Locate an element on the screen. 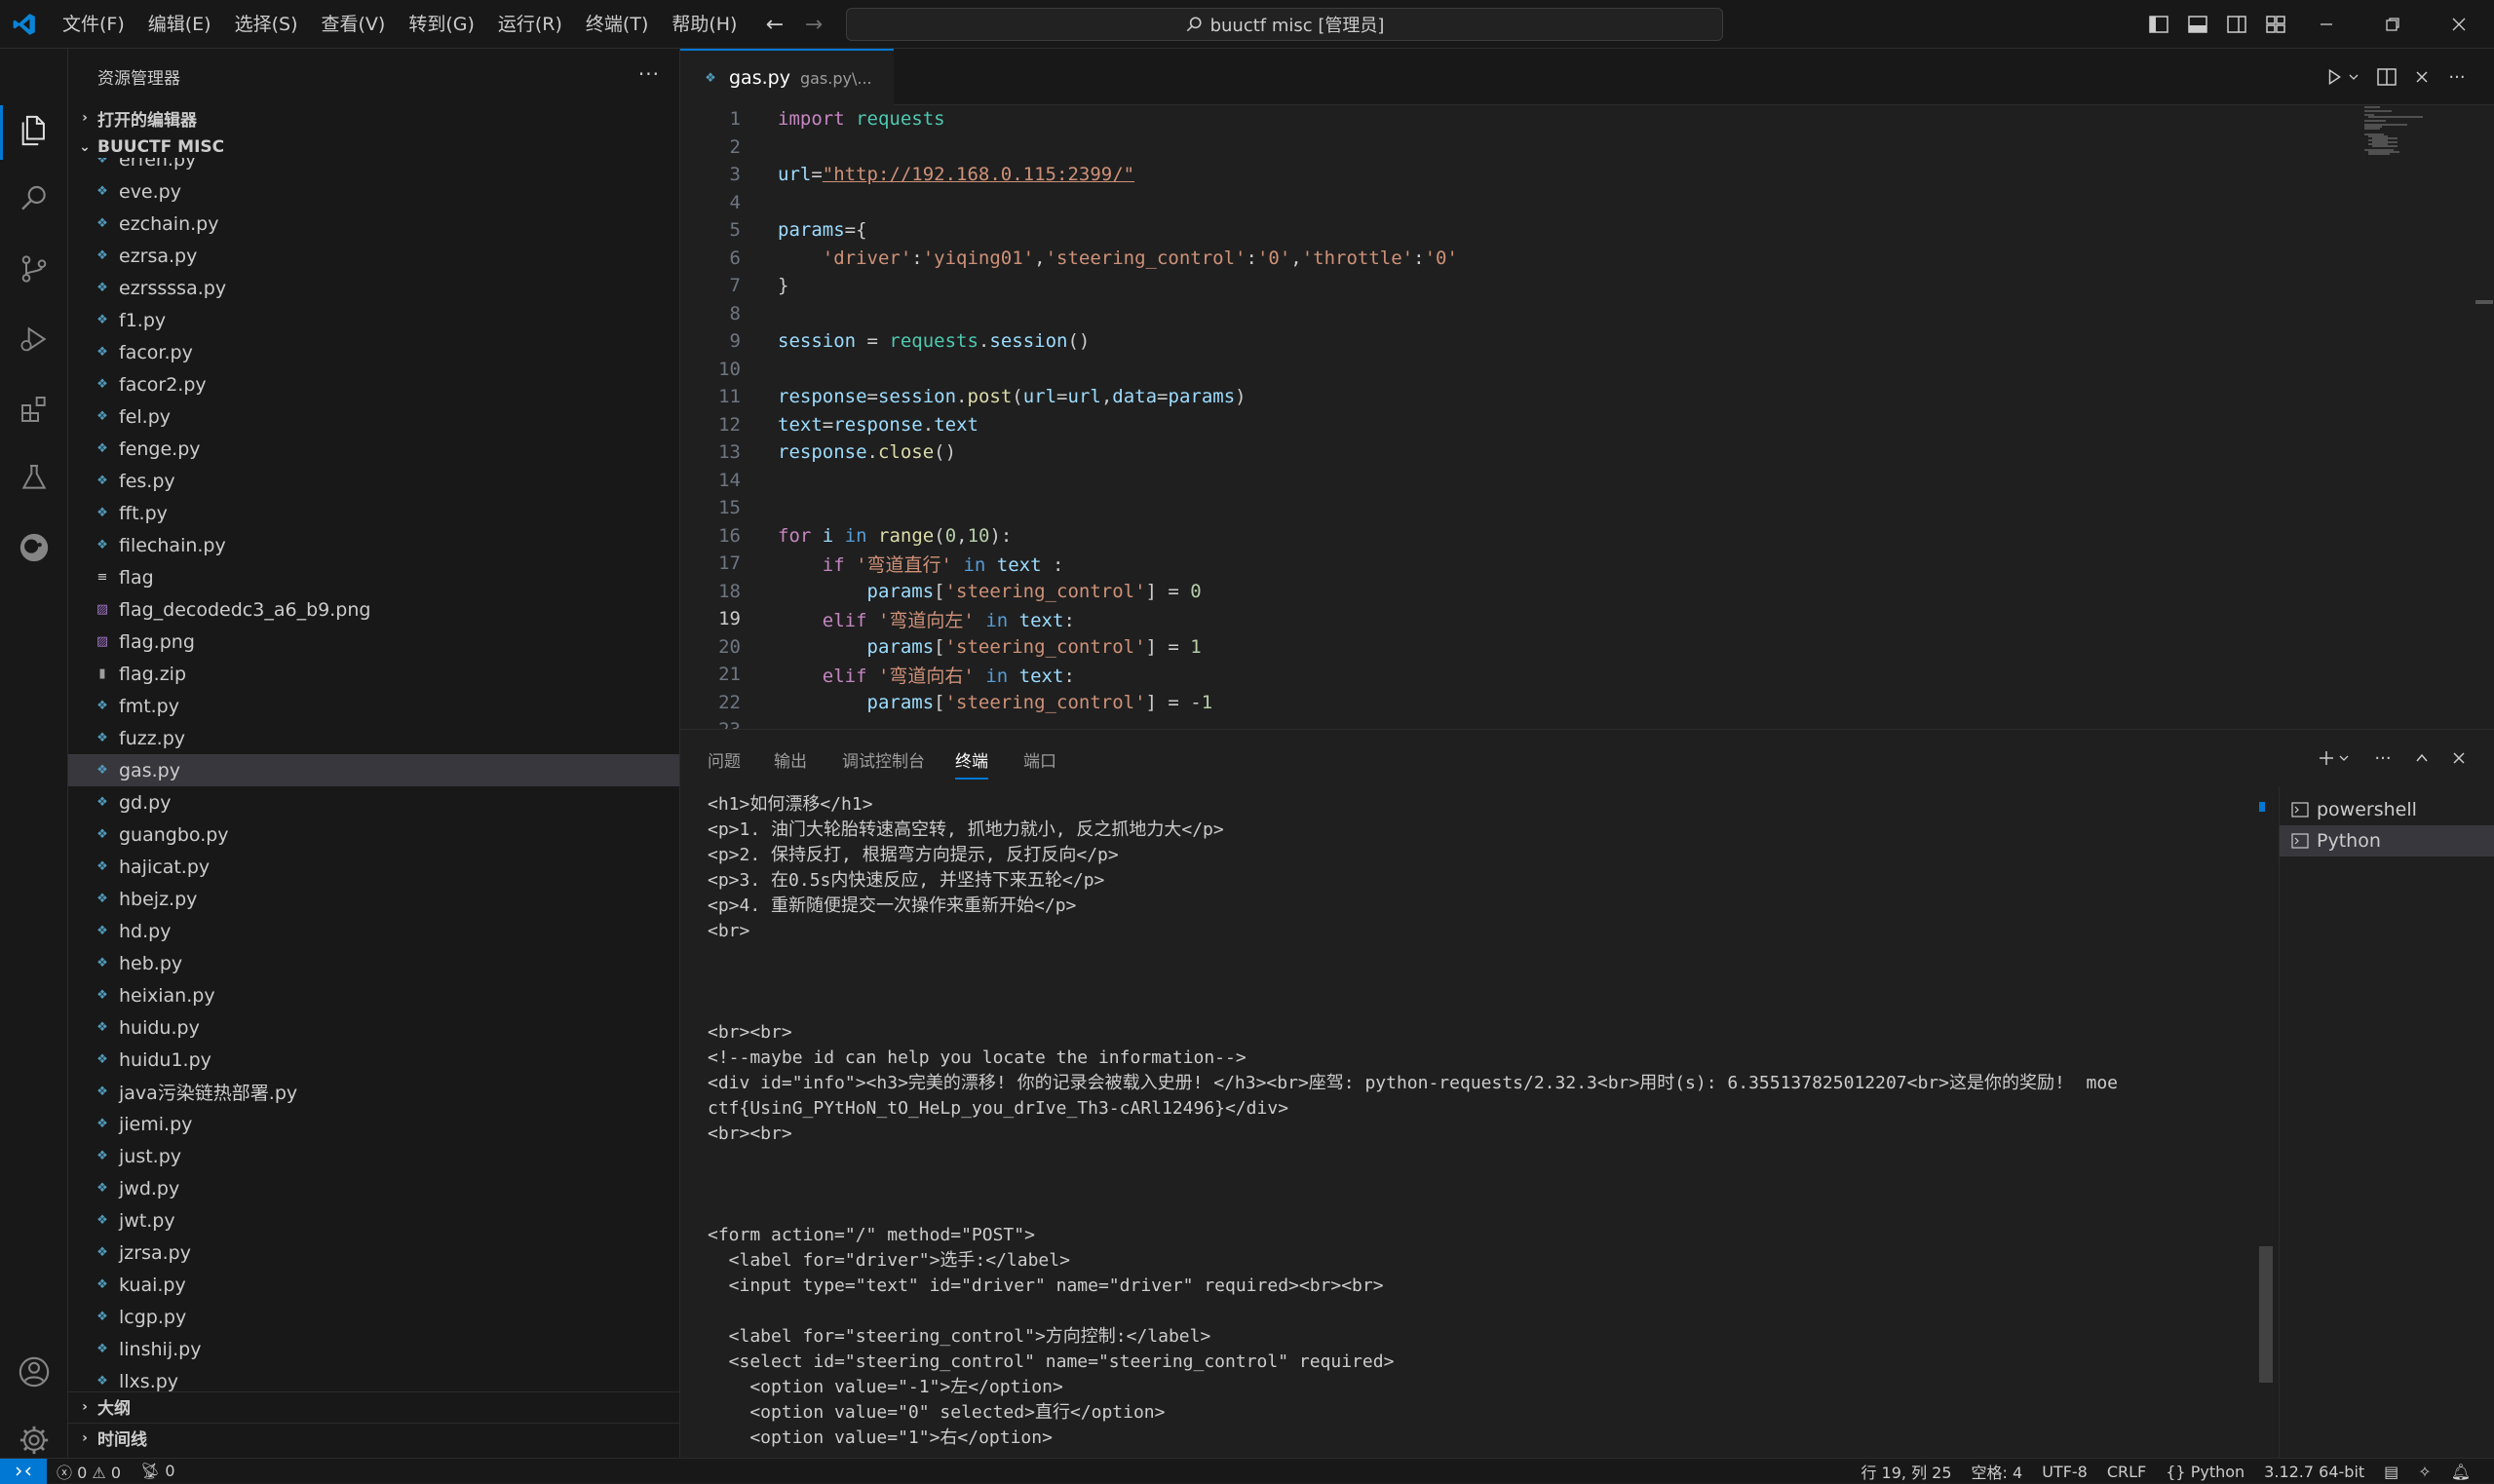  menu-help: 帮助(H) is located at coordinates (704, 24).